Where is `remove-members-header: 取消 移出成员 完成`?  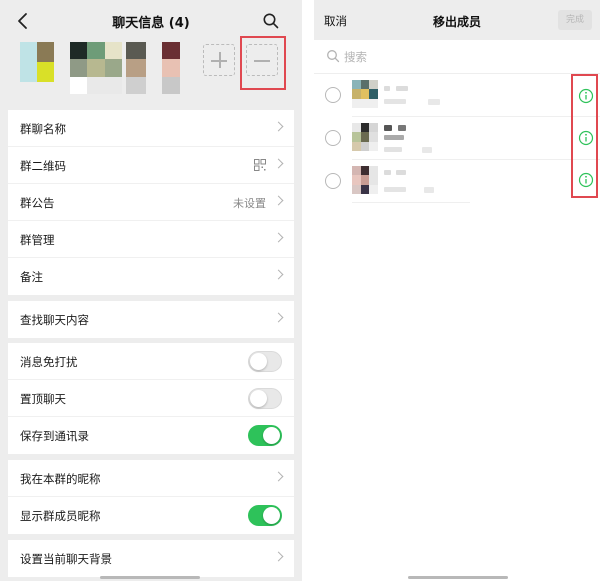
remove-members-header: 取消 移出成员 完成 is located at coordinates (457, 20).